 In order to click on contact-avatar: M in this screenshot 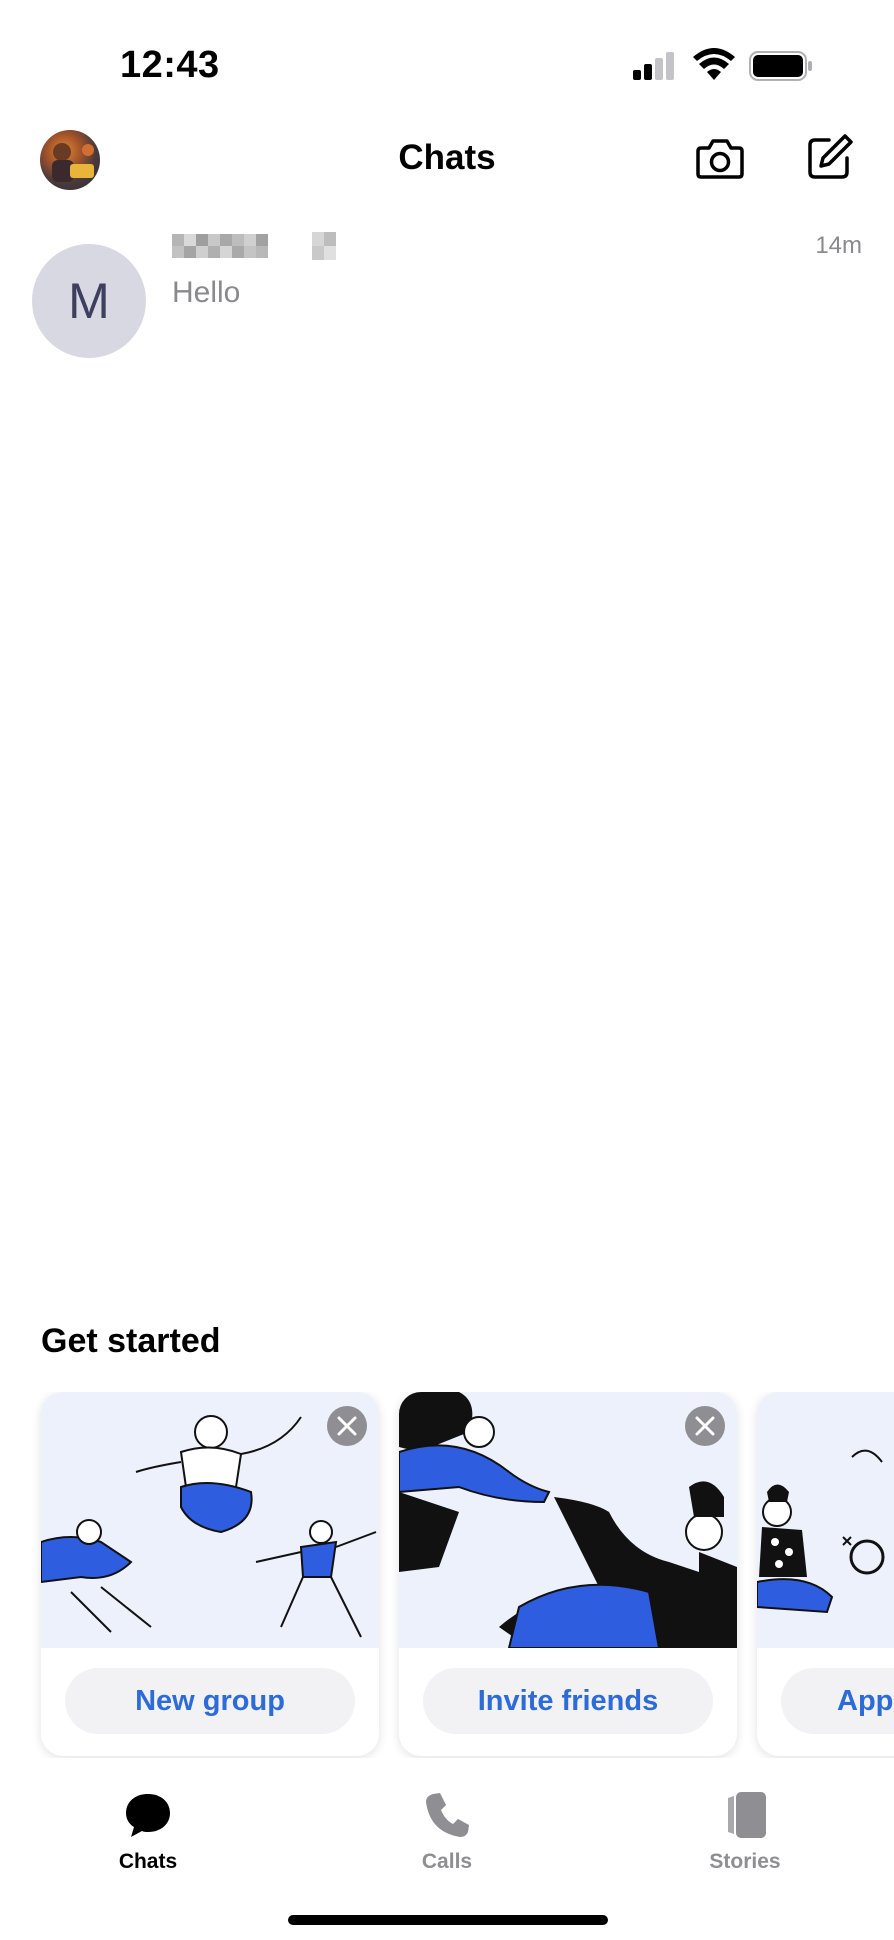, I will do `click(89, 301)`.